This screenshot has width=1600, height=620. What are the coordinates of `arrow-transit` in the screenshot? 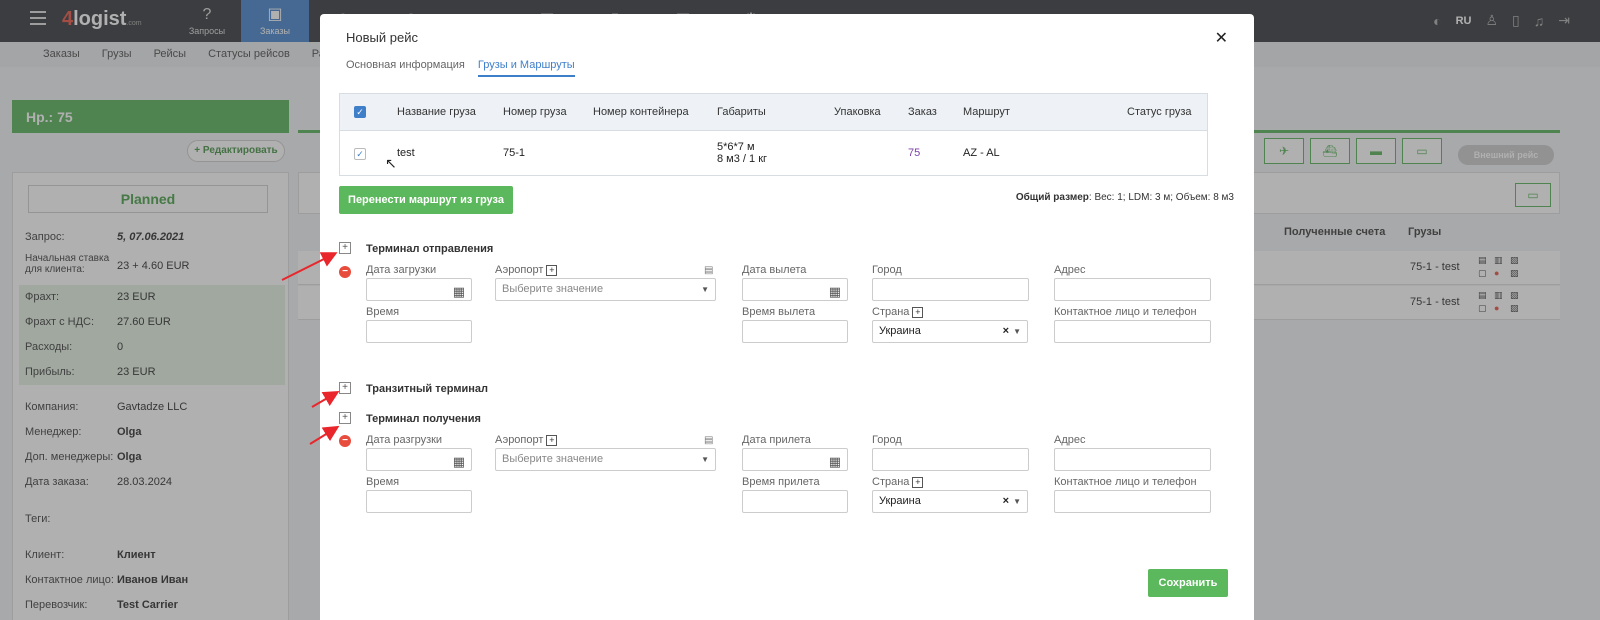 It's located at (325, 399).